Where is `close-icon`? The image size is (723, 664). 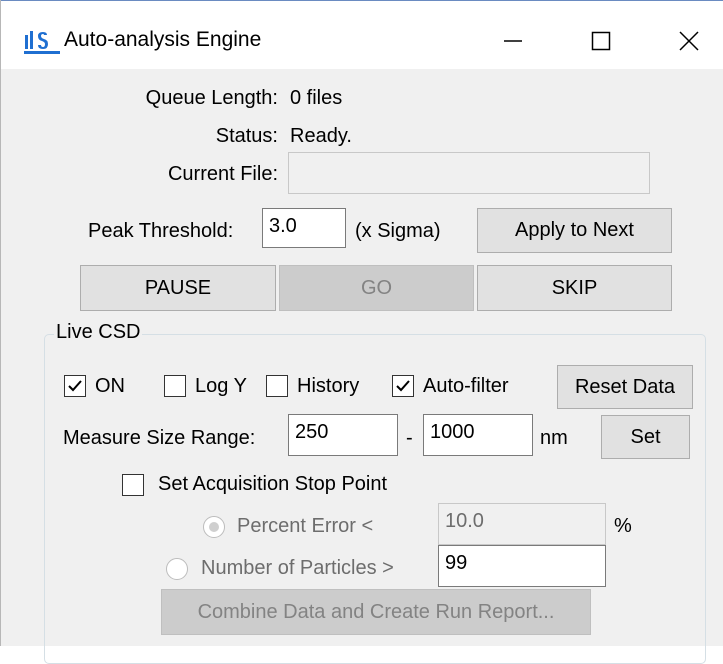 close-icon is located at coordinates (689, 41).